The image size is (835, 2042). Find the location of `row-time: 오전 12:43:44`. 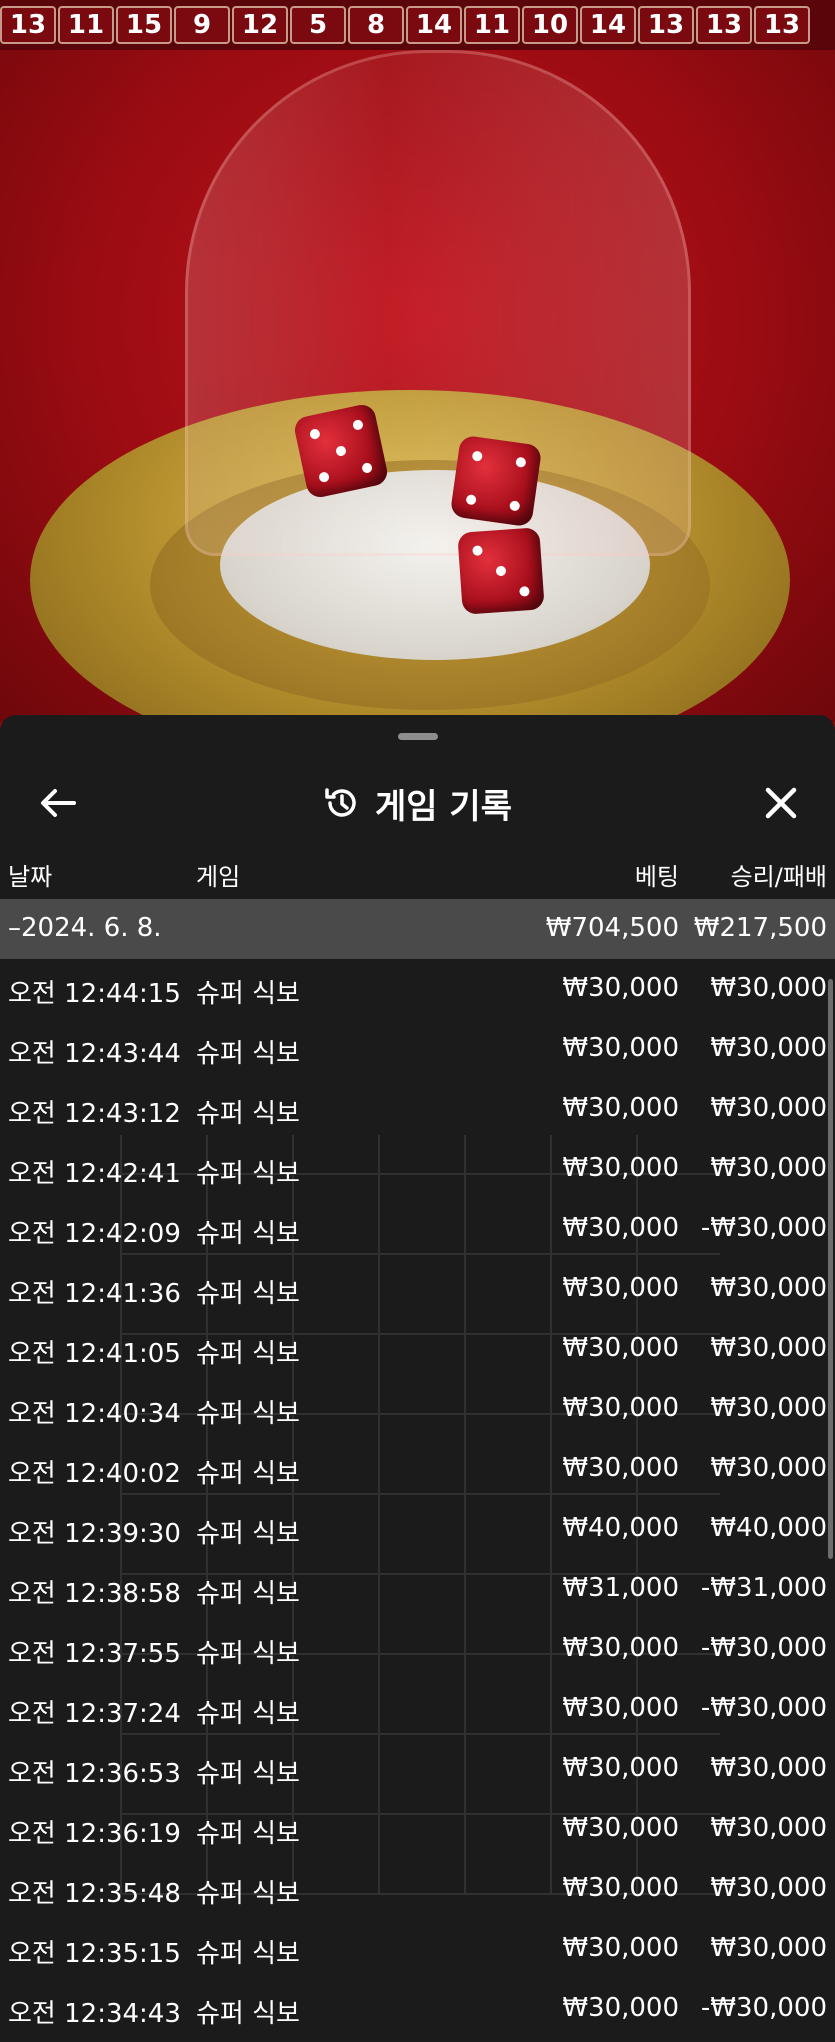

row-time: 오전 12:43:44 is located at coordinates (94, 1054).